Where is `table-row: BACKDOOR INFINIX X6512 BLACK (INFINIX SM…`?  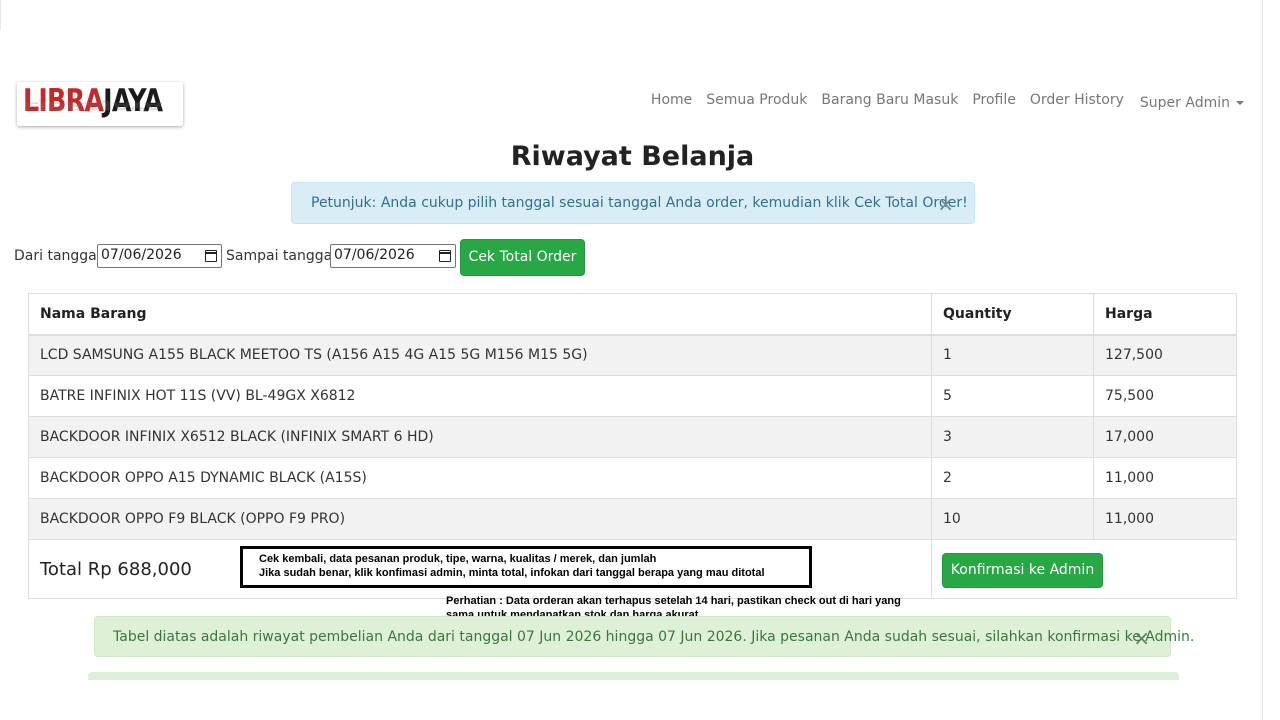 table-row: BACKDOOR INFINIX X6512 BLACK (INFINIX SM… is located at coordinates (632, 437).